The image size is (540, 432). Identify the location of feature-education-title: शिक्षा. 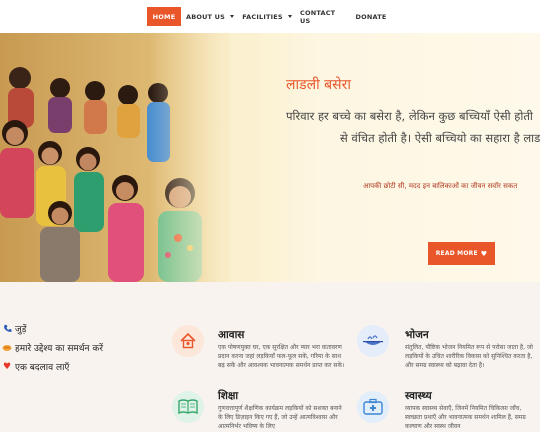
(228, 396).